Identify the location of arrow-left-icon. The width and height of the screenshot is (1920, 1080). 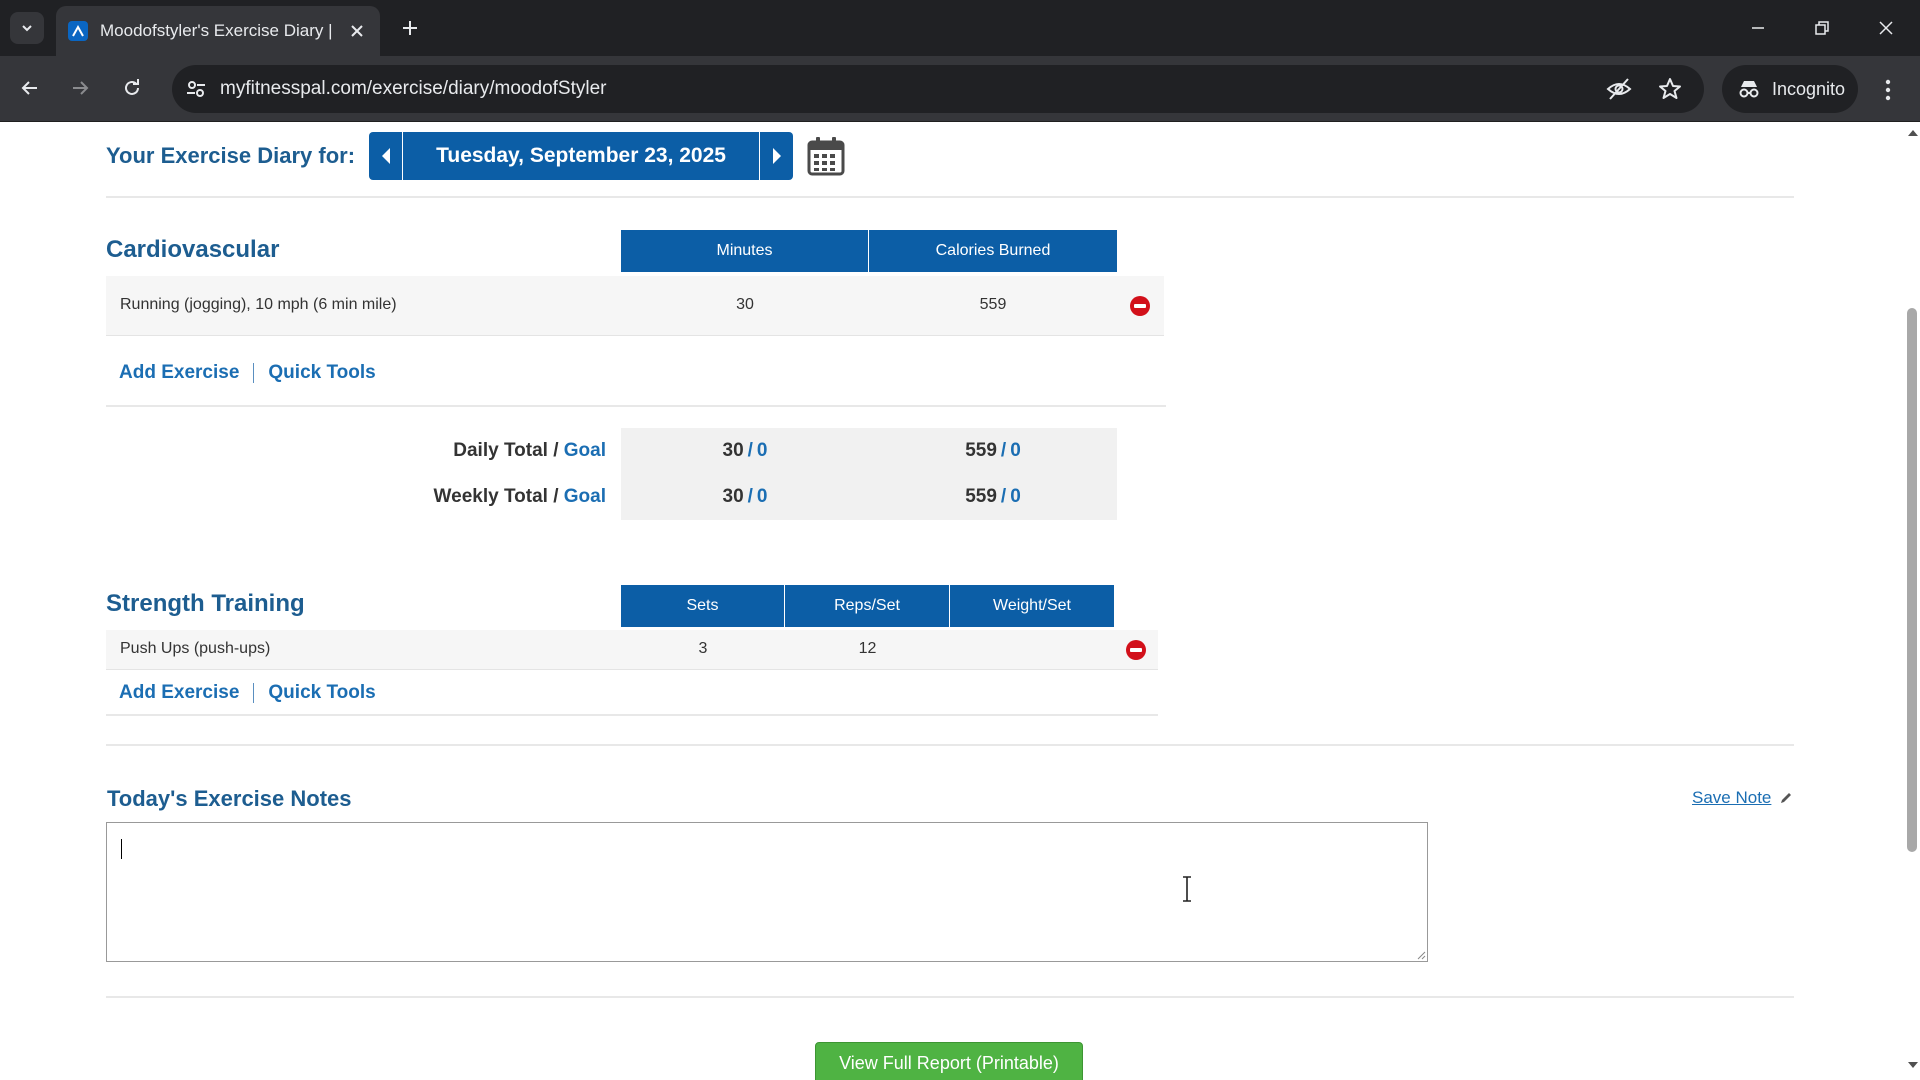
(385, 156).